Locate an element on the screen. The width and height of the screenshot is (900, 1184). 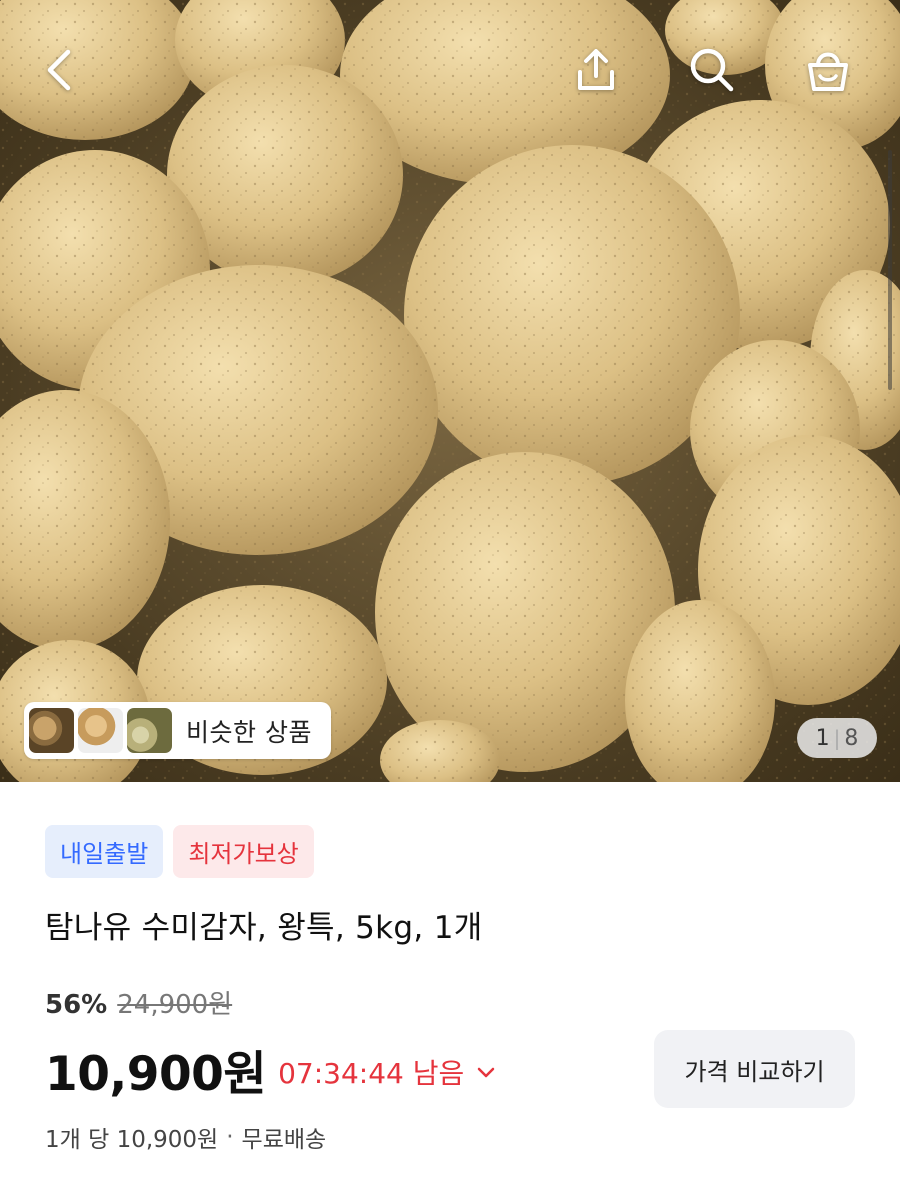
back-chevron-icon is located at coordinates (59, 70).